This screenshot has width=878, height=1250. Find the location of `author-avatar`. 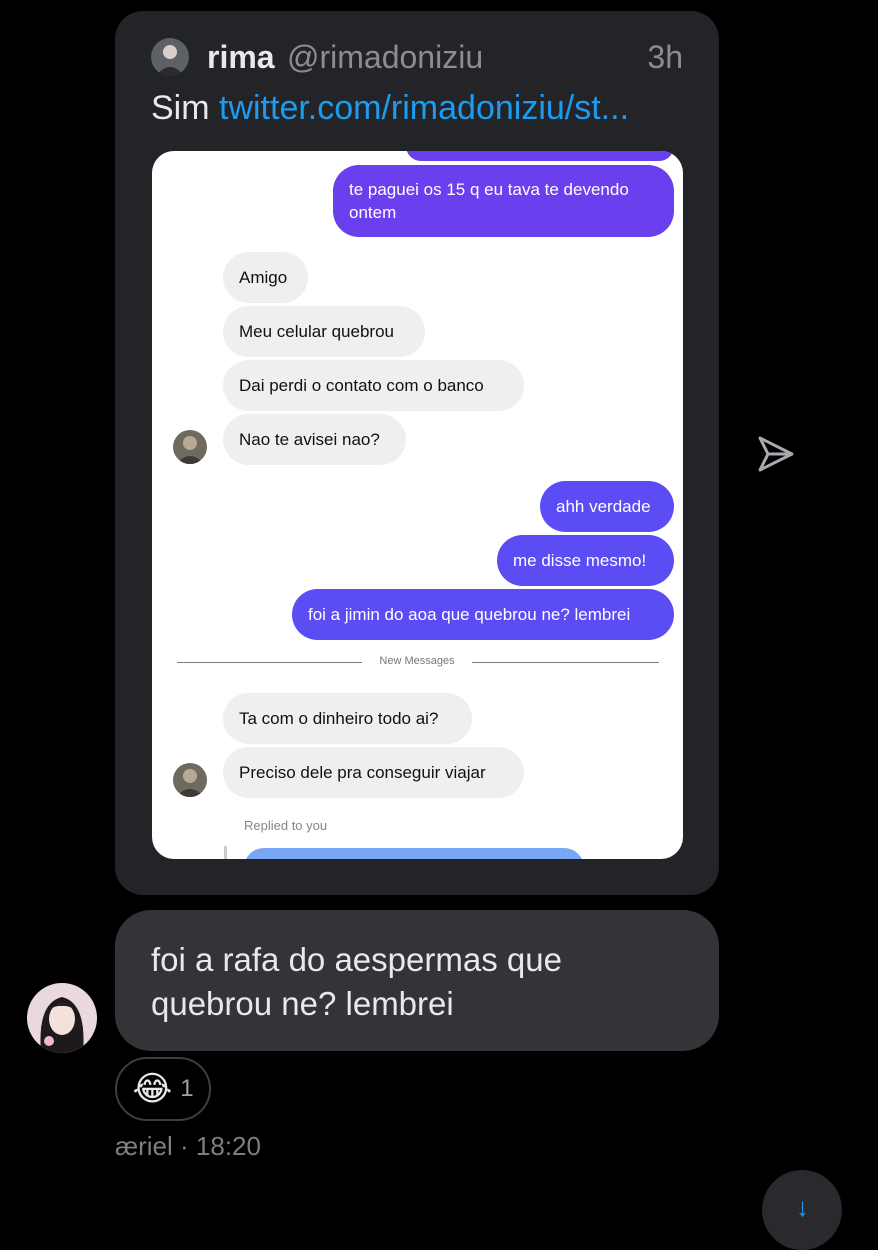

author-avatar is located at coordinates (170, 57).